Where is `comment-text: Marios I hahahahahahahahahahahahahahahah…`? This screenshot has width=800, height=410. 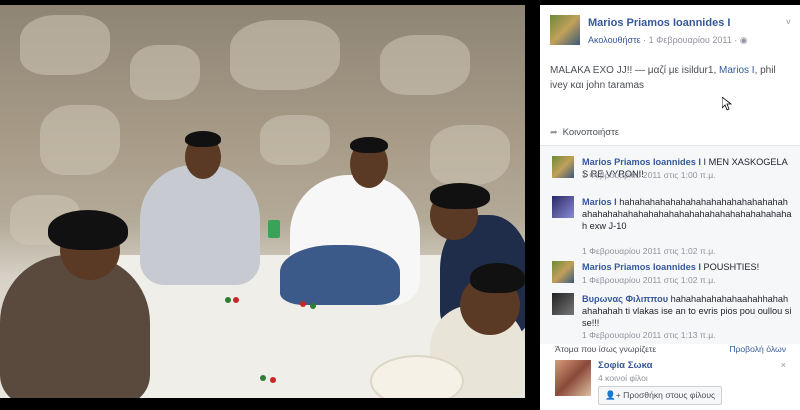
comment-text: Marios I hahahahahahahahahahahahahahahah… is located at coordinates (687, 214).